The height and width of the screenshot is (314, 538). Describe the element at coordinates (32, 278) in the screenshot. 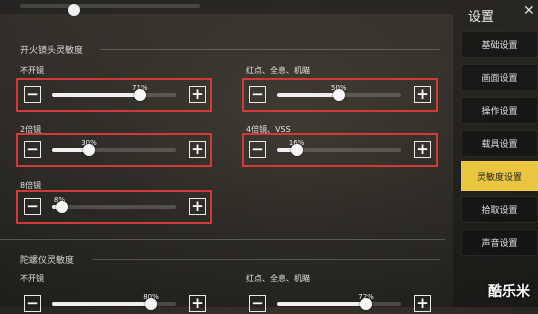

I see `slider-label-gyro-no-scope: 不开镜` at that location.